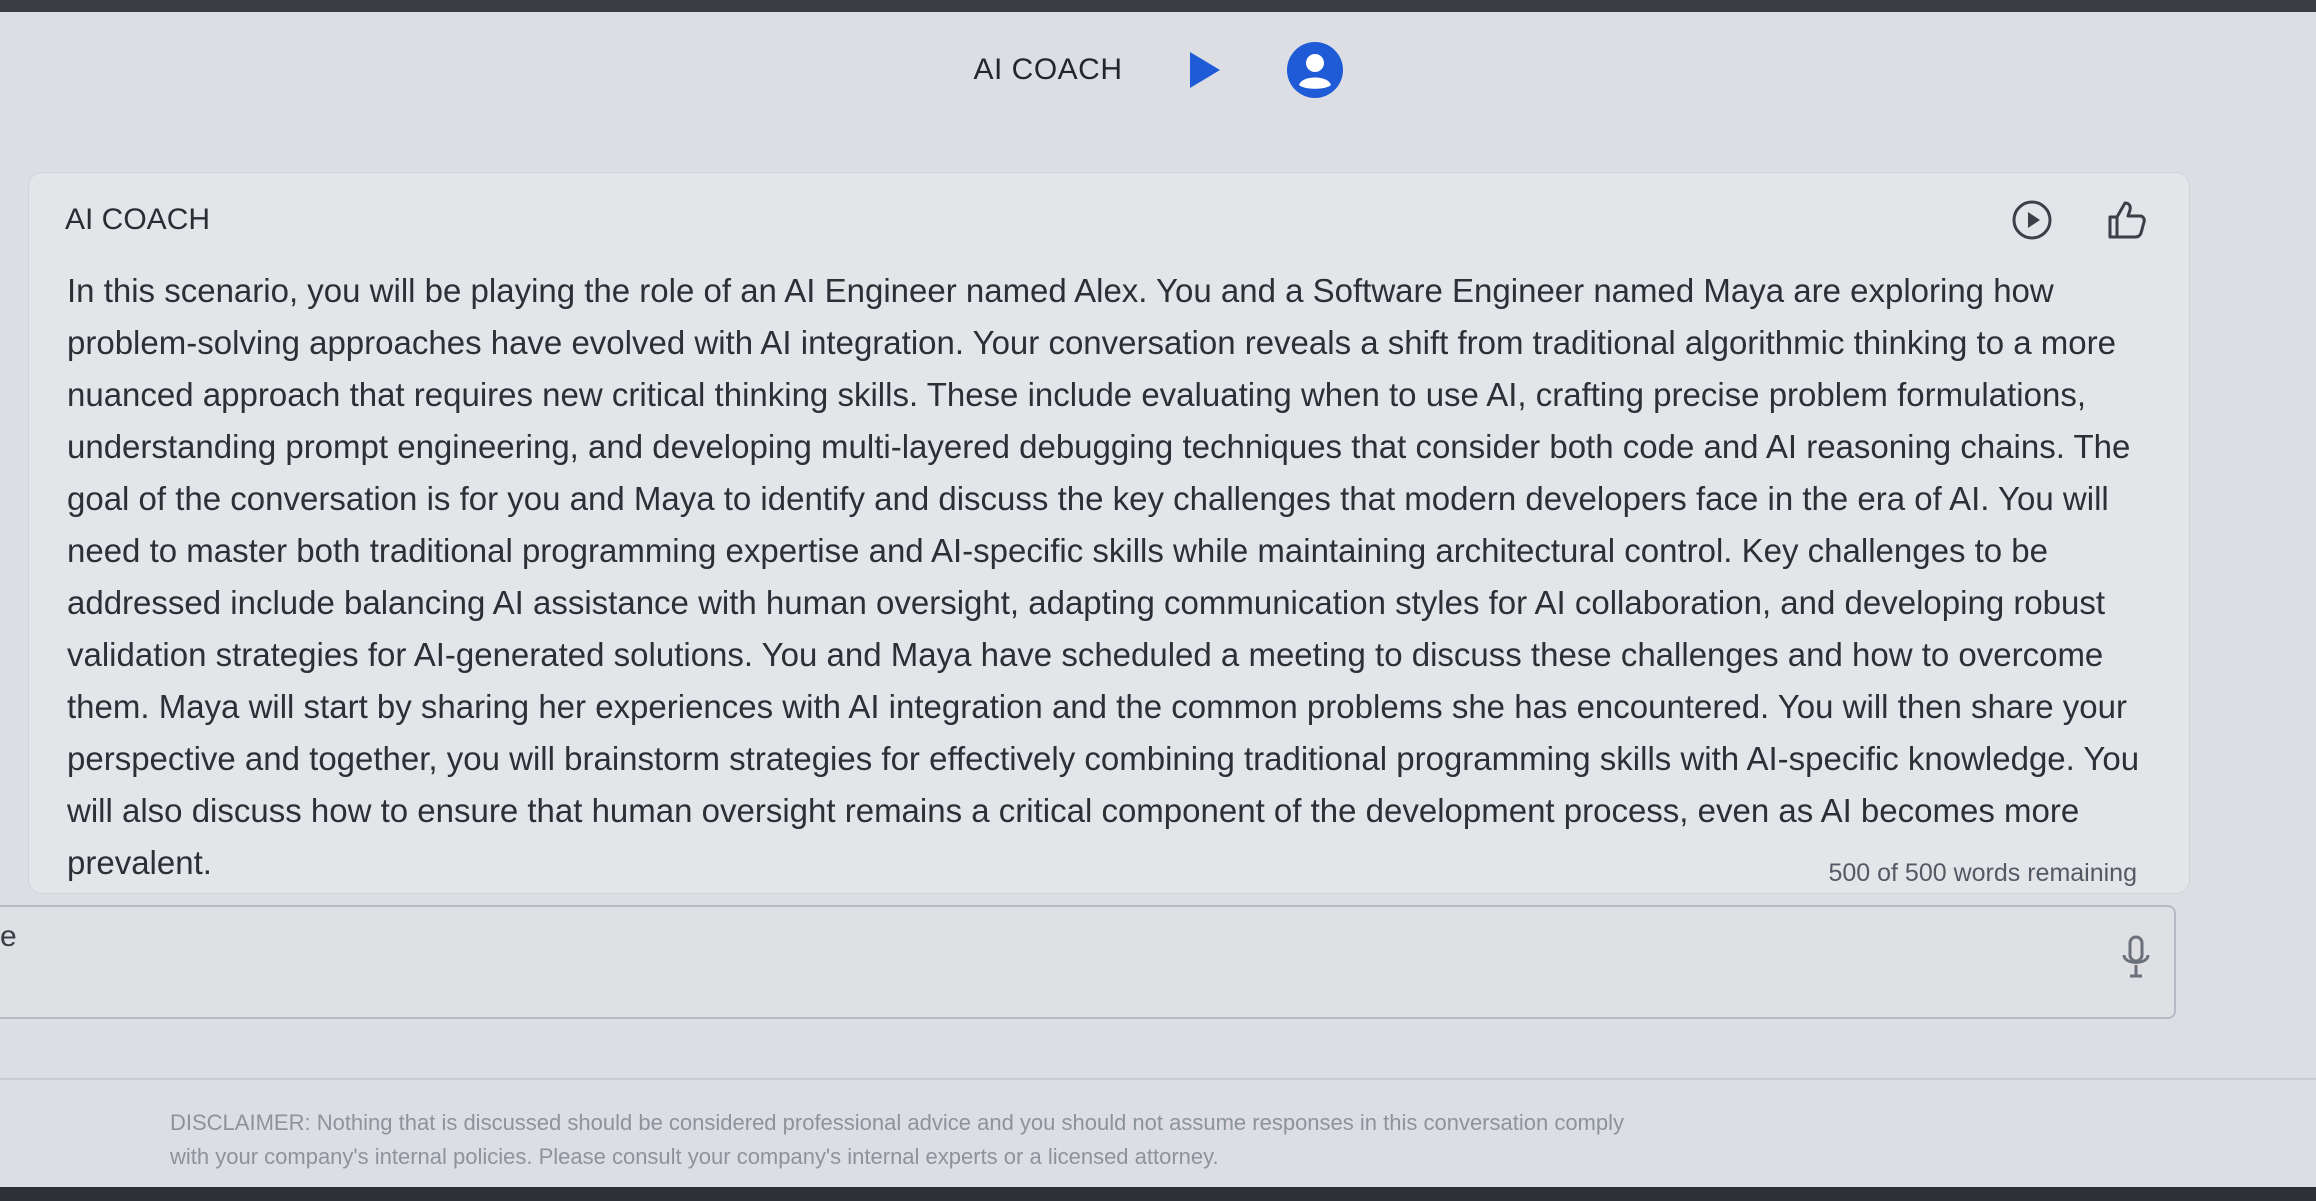 This screenshot has width=2316, height=1201. I want to click on response-input, so click(1088, 962).